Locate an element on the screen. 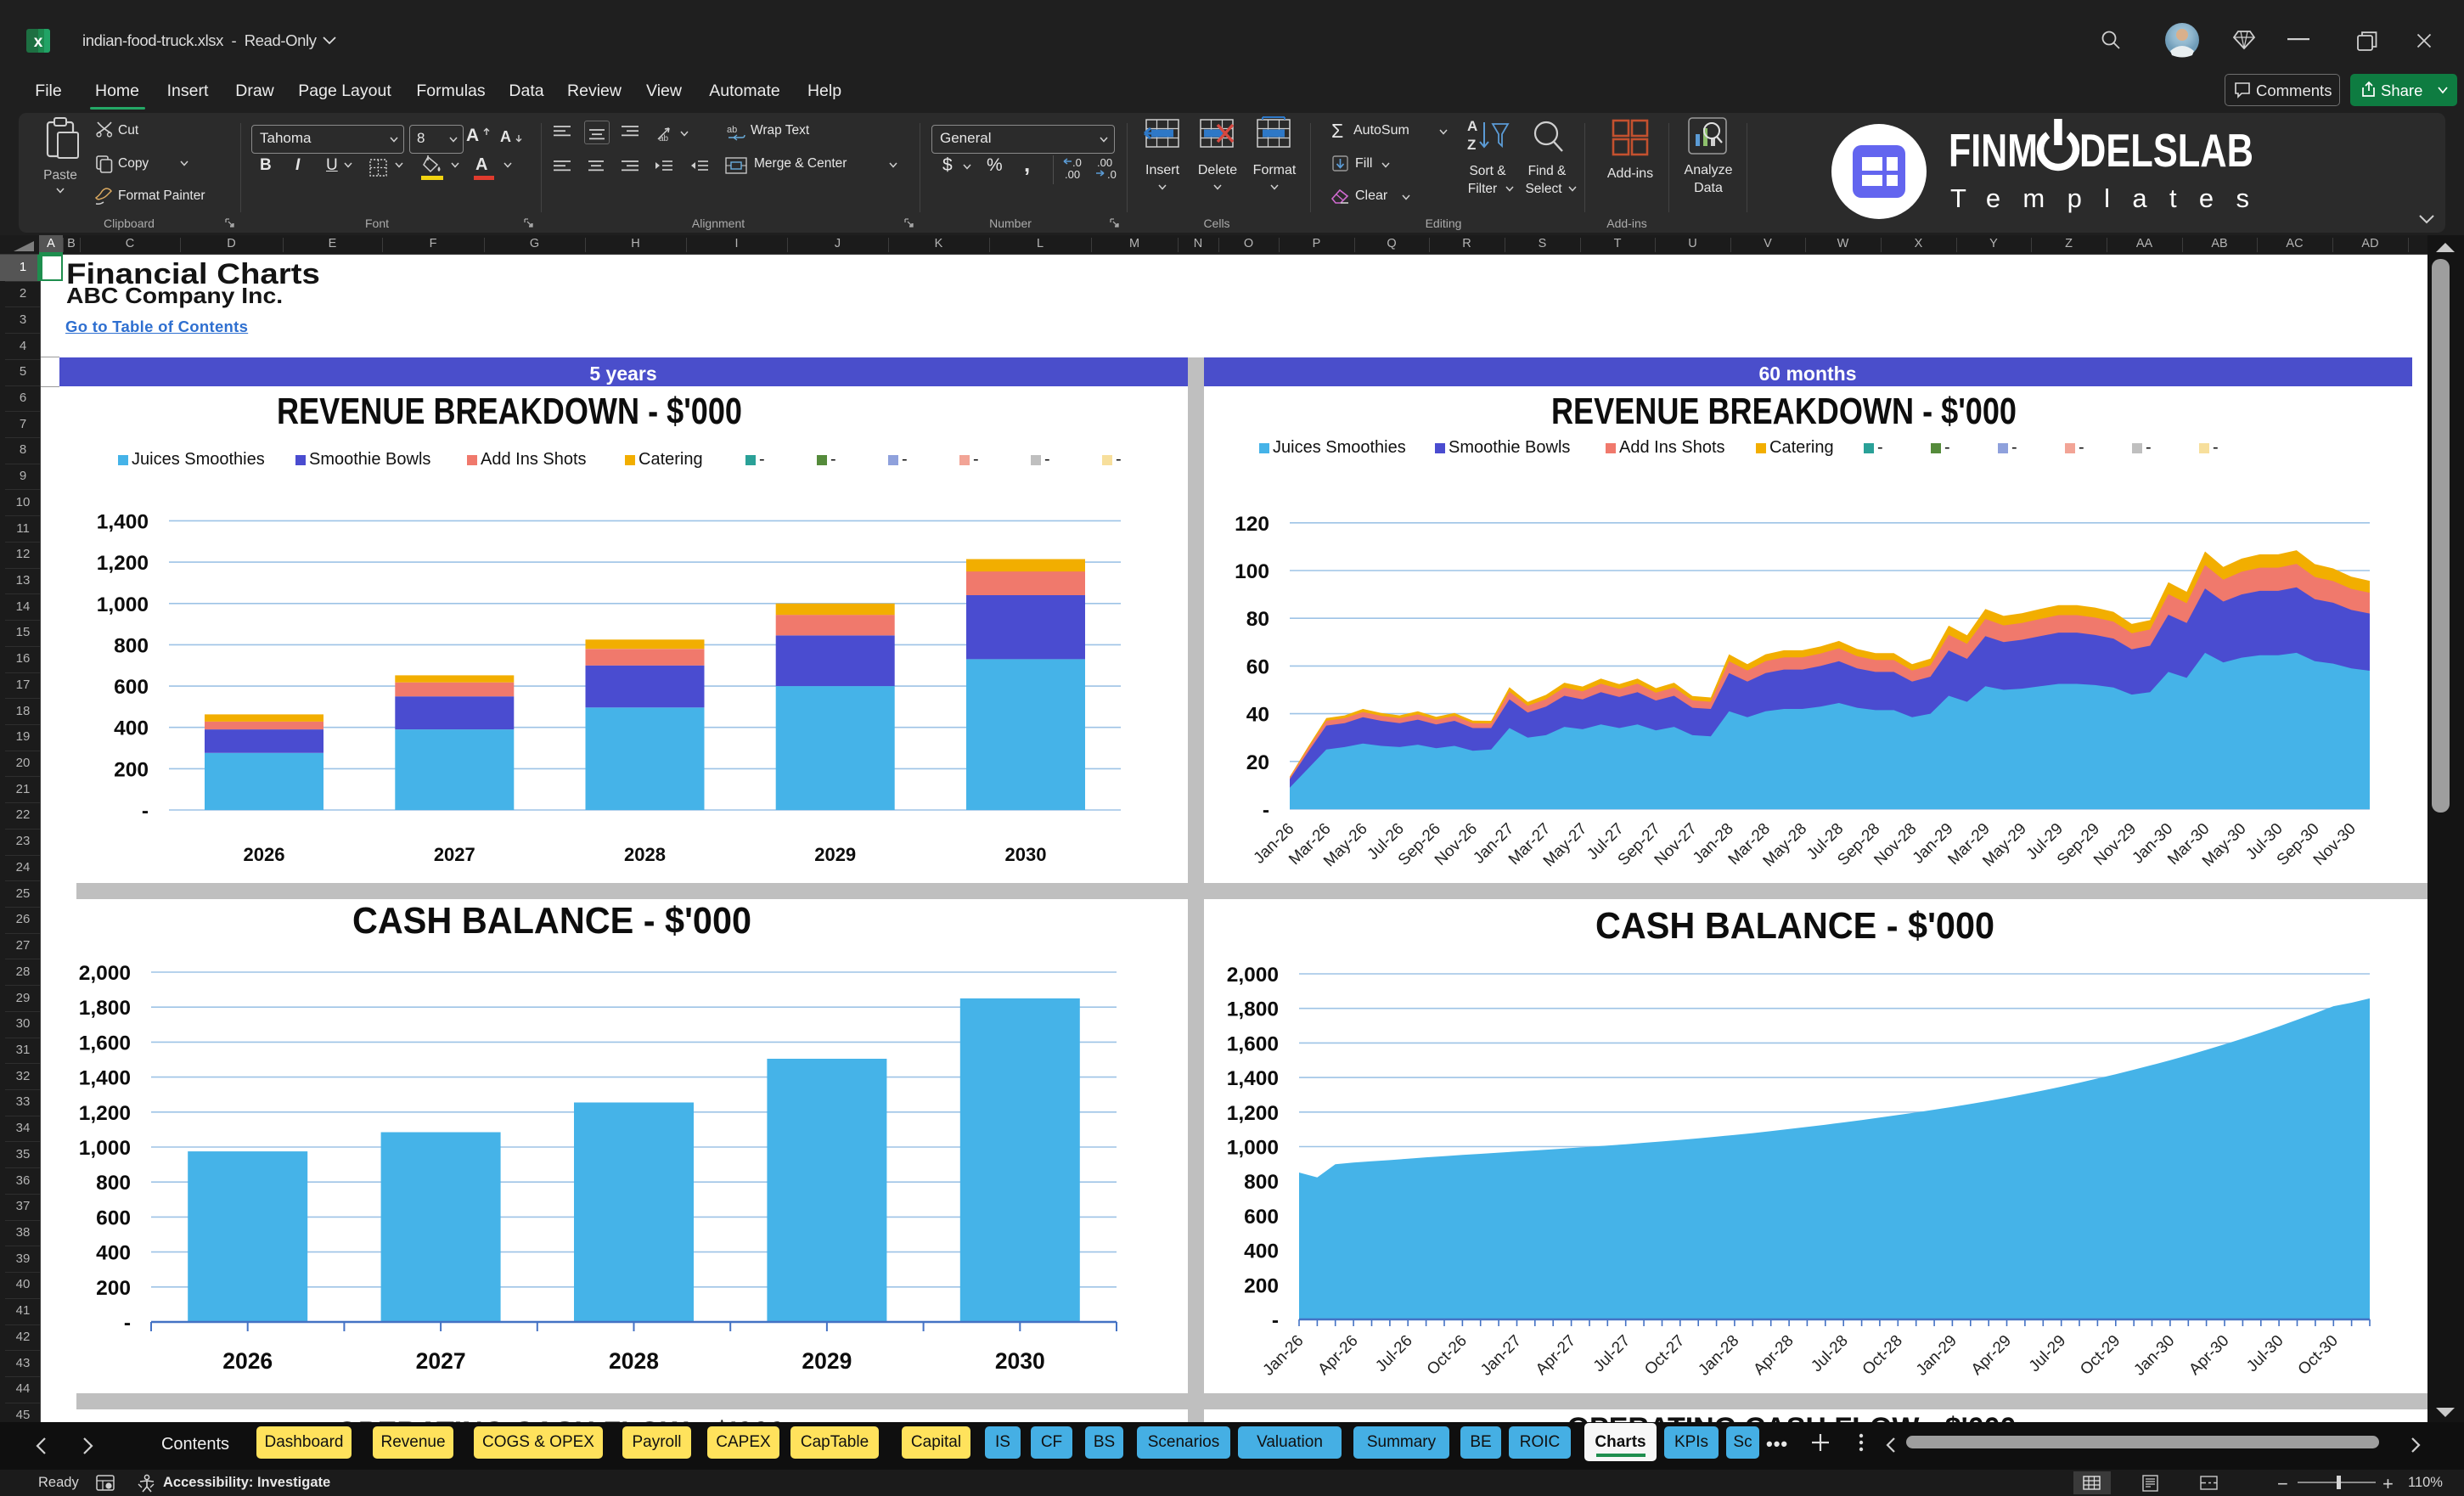  svg-text: Z is located at coordinates (1471, 145).